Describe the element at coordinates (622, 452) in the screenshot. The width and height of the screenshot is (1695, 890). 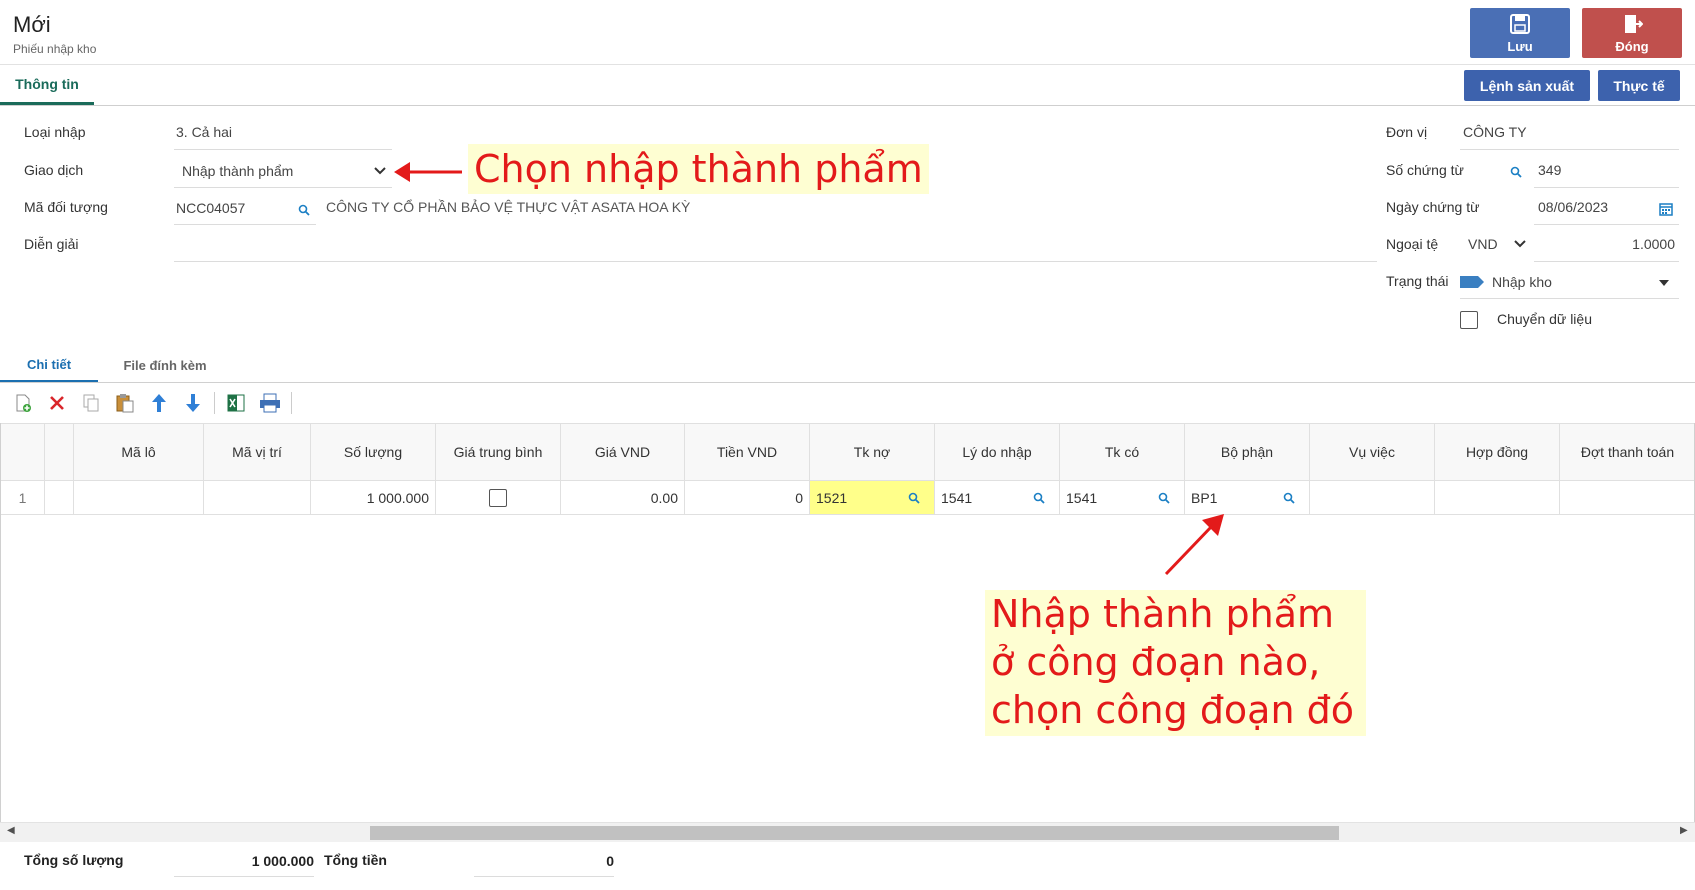
I see `column-header-gia-vnd: Giá VND` at that location.